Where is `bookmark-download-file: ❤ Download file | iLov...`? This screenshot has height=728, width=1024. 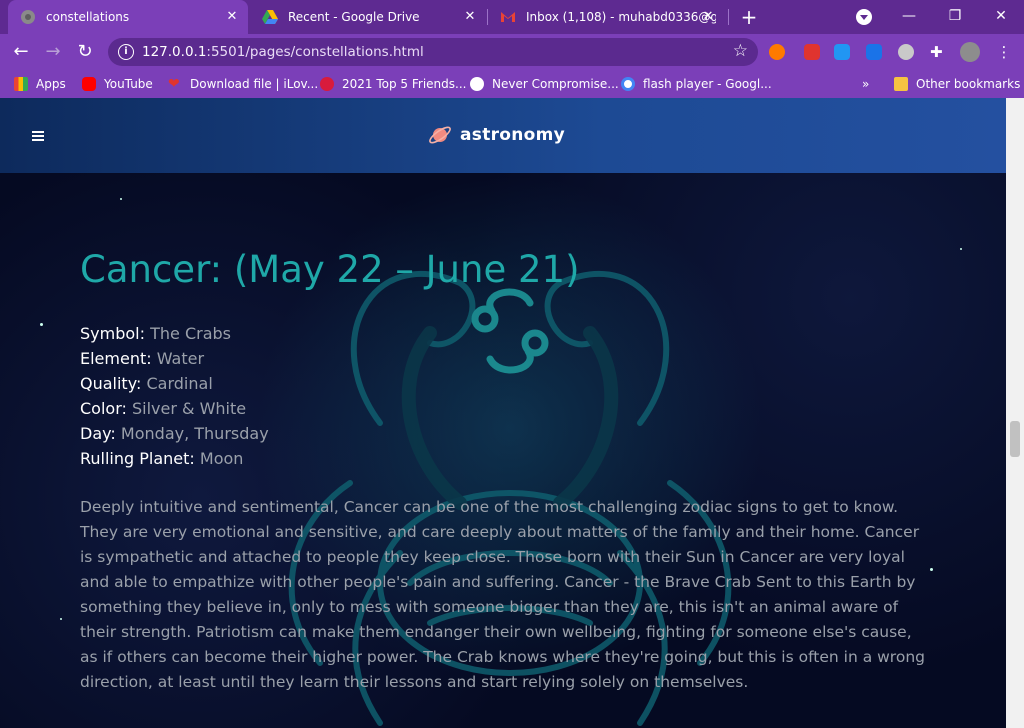
bookmark-download-file: ❤ Download file | iLov... is located at coordinates (243, 84).